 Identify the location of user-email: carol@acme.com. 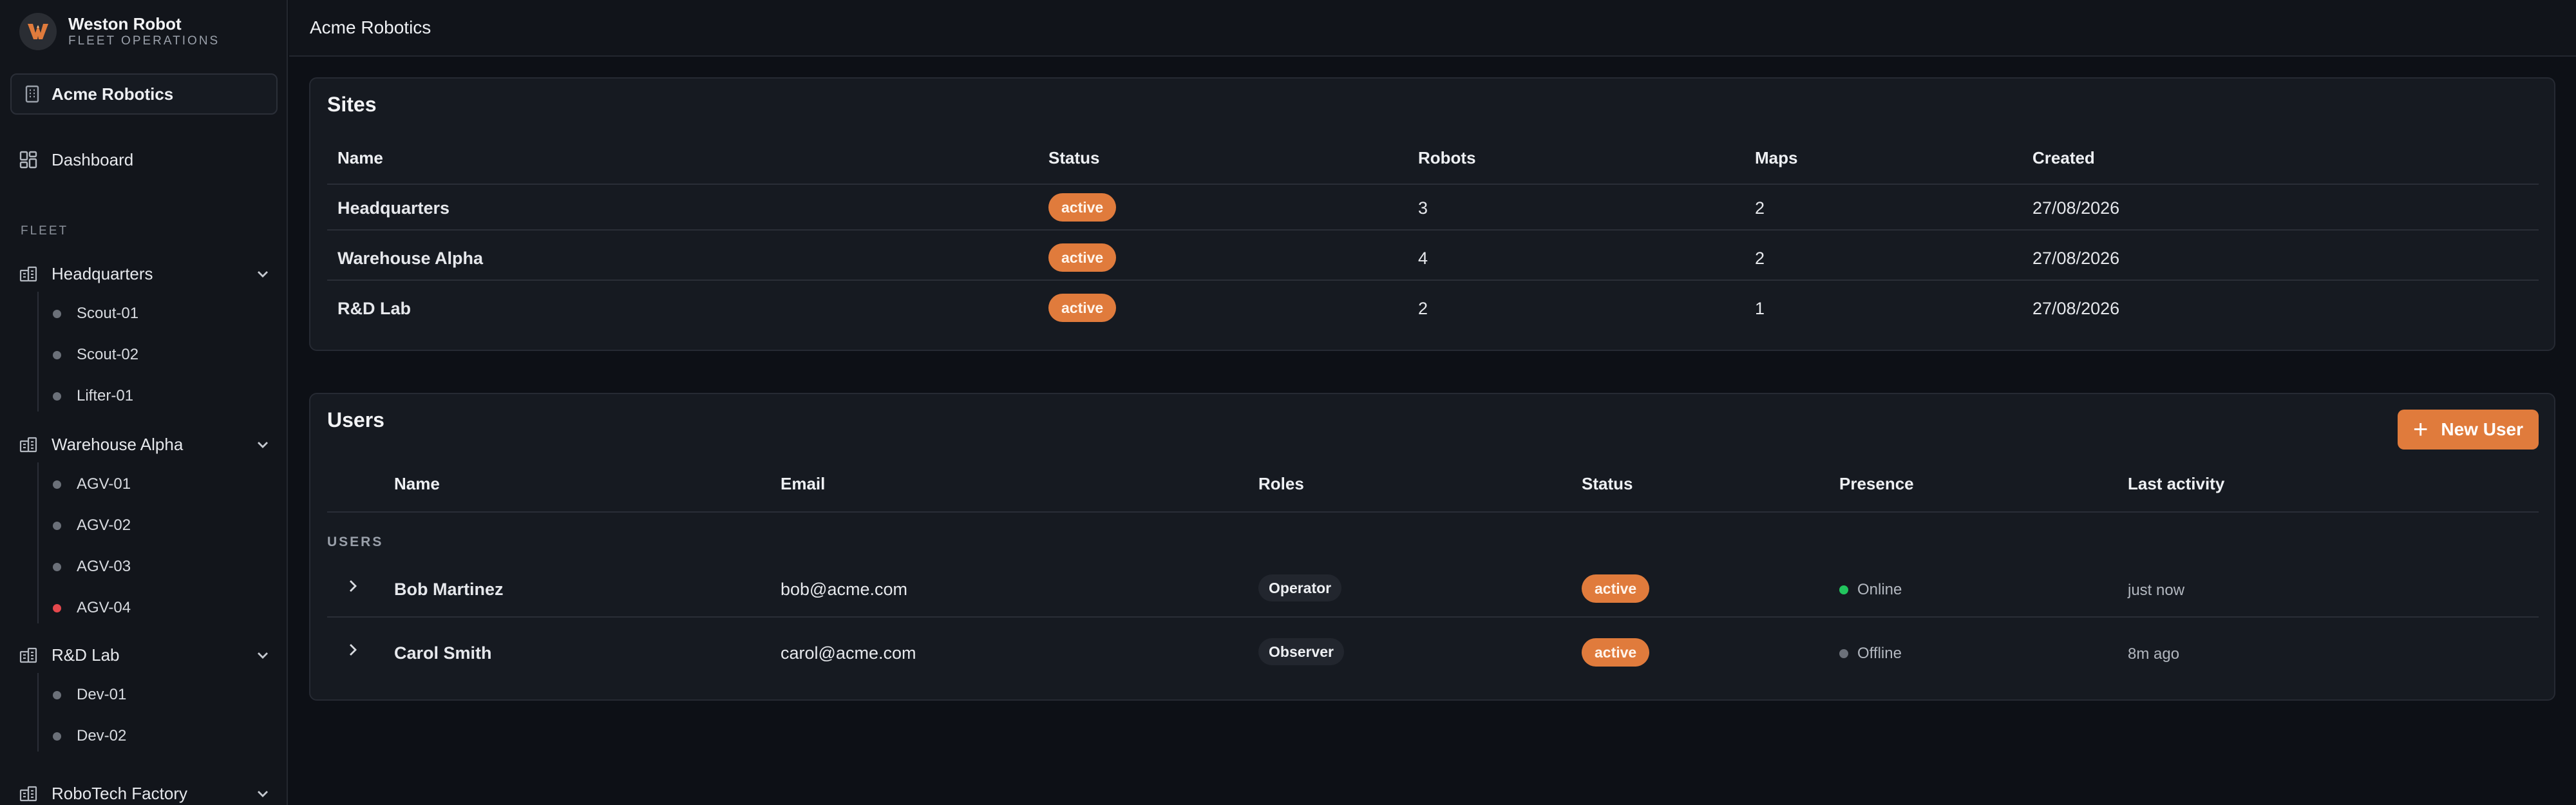
(848, 653).